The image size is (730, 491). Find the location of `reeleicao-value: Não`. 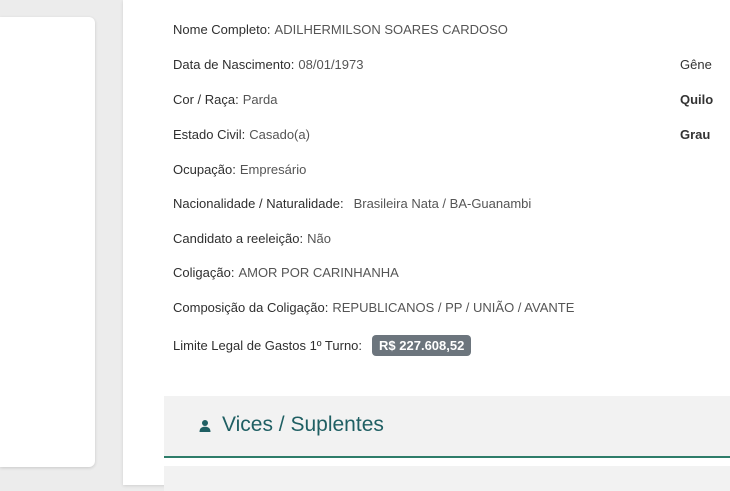

reeleicao-value: Não is located at coordinates (319, 238).